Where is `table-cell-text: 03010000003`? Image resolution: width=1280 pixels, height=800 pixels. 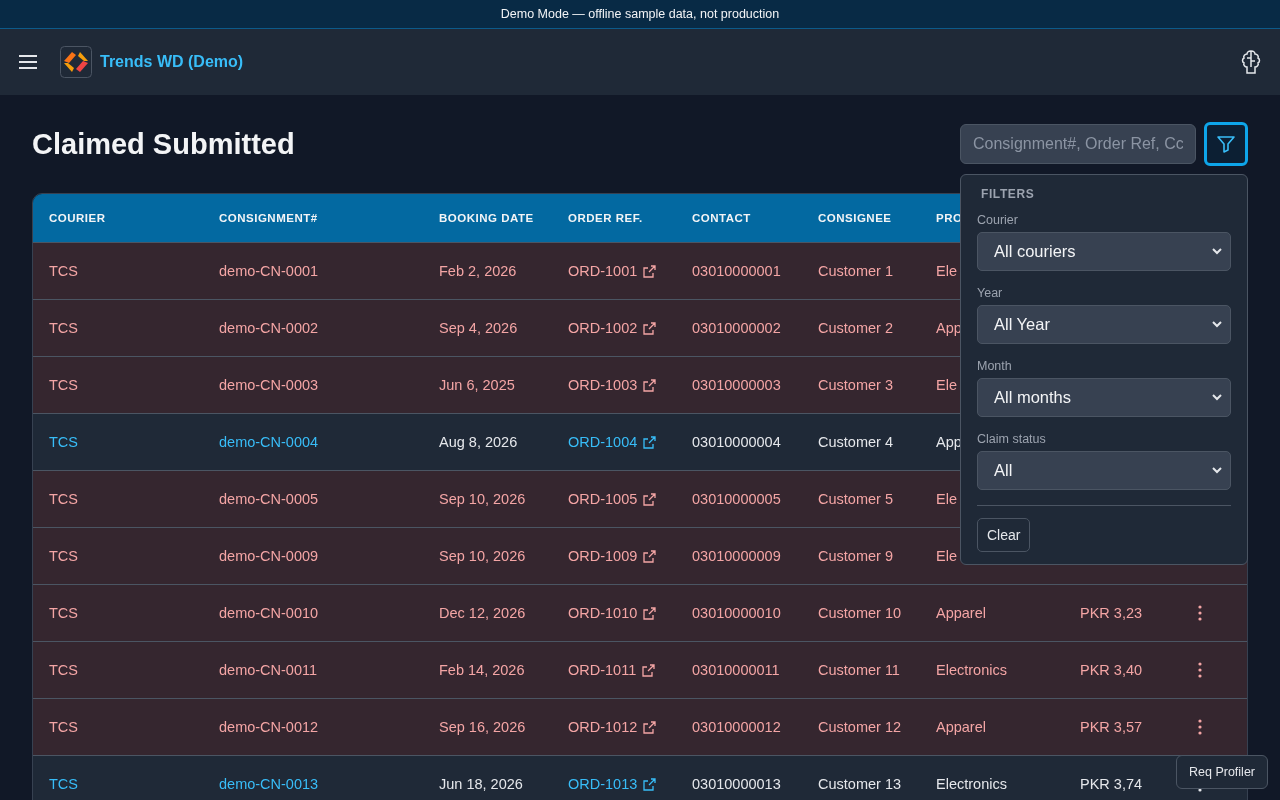
table-cell-text: 03010000003 is located at coordinates (736, 385).